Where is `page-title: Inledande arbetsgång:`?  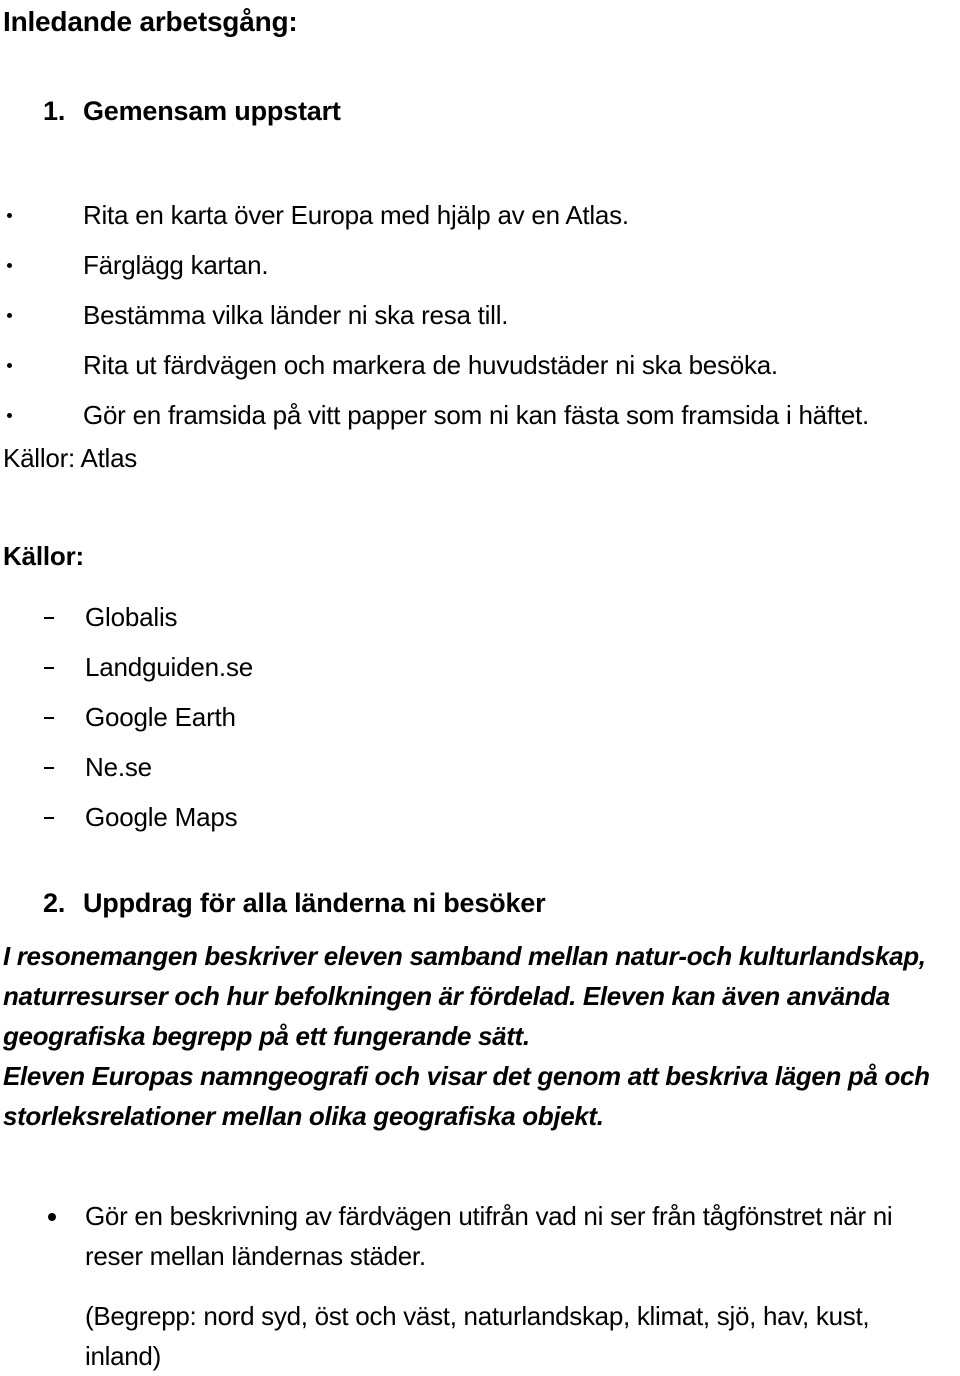 page-title: Inledande arbetsgång: is located at coordinates (150, 21).